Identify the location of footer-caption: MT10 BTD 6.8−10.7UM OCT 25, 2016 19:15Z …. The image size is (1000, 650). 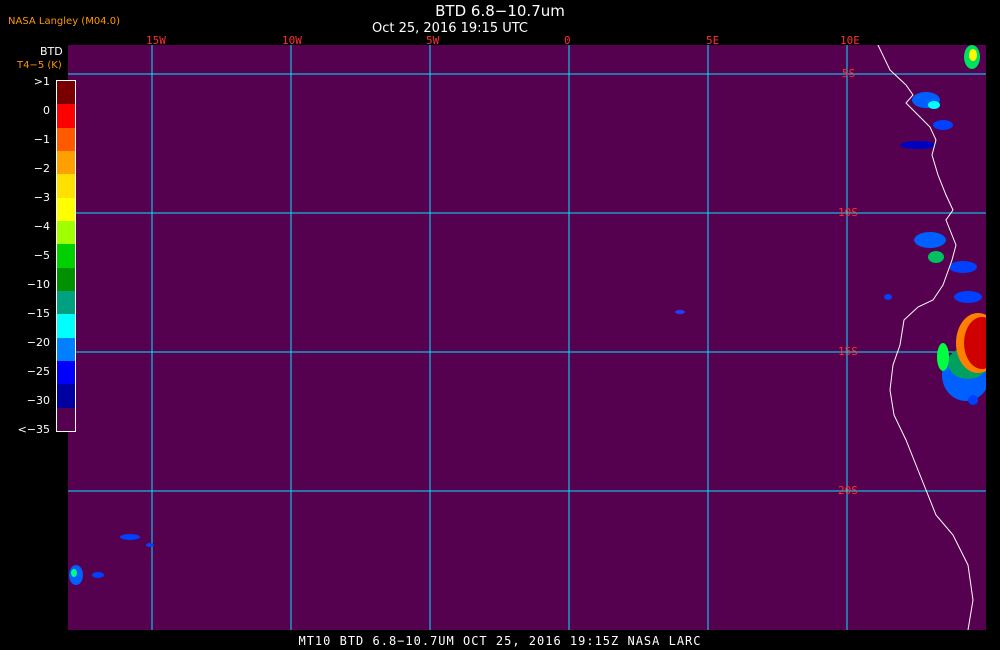
(500, 641).